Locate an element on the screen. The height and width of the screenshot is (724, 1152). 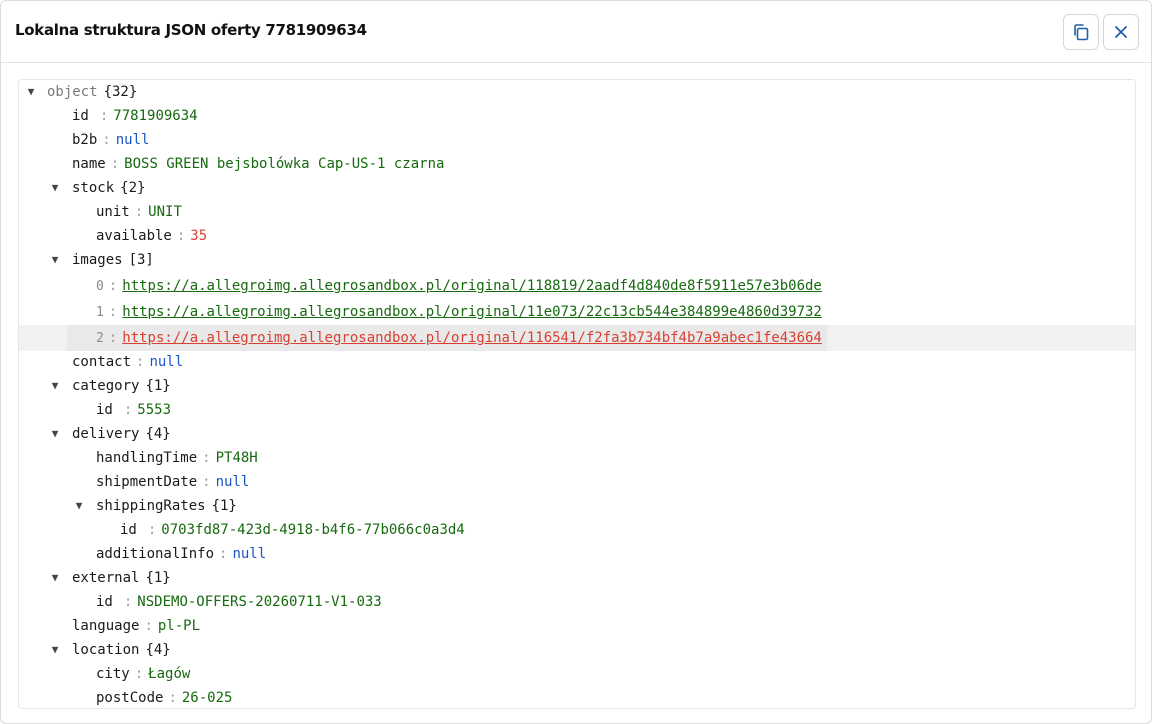
array-index: 0 is located at coordinates (100, 286).